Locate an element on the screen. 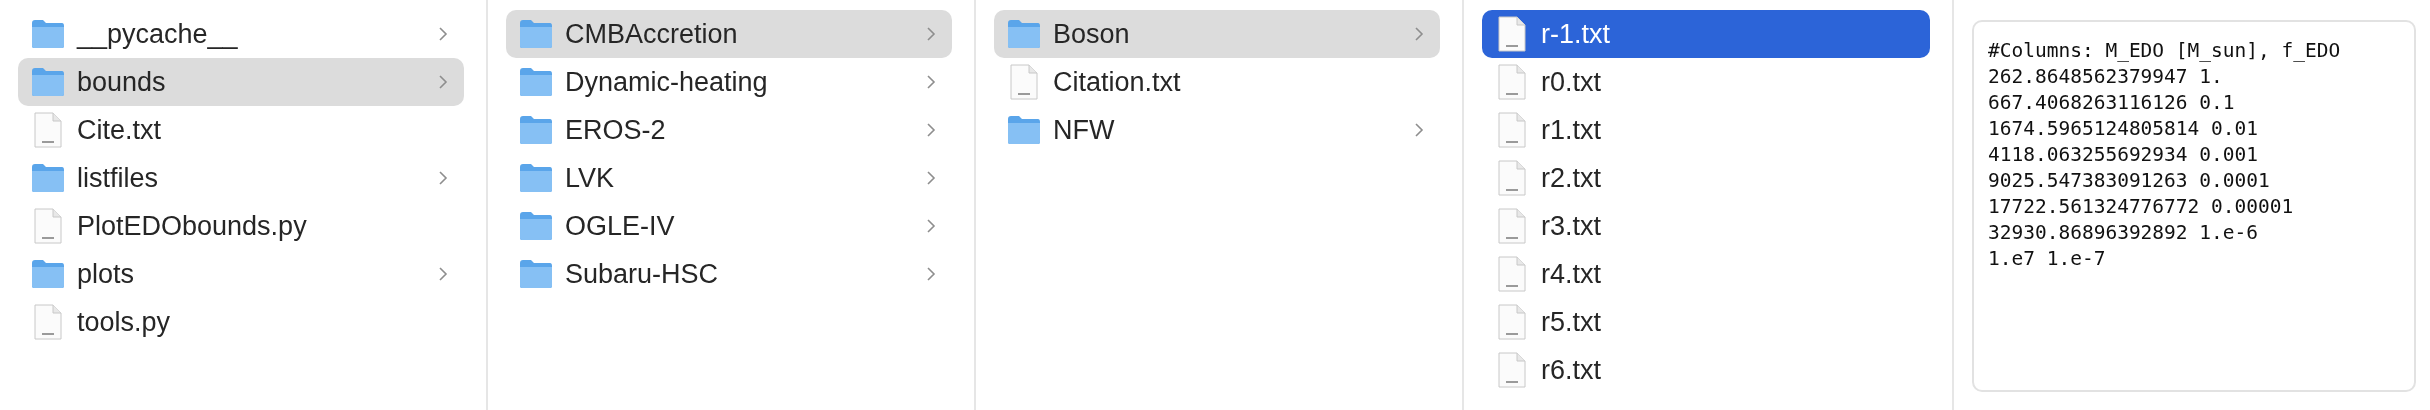  file-list-item: listfiles is located at coordinates (241, 178).